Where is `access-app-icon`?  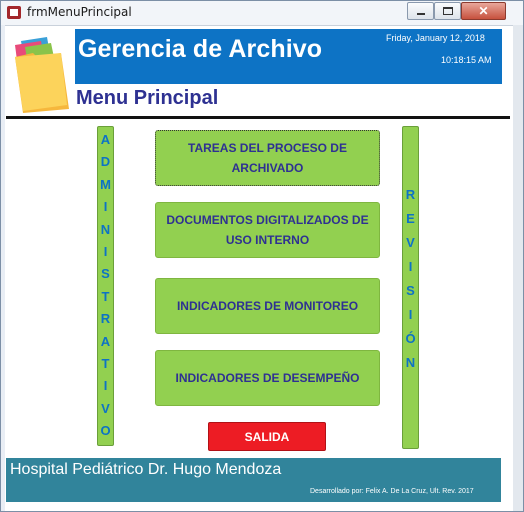 access-app-icon is located at coordinates (14, 12).